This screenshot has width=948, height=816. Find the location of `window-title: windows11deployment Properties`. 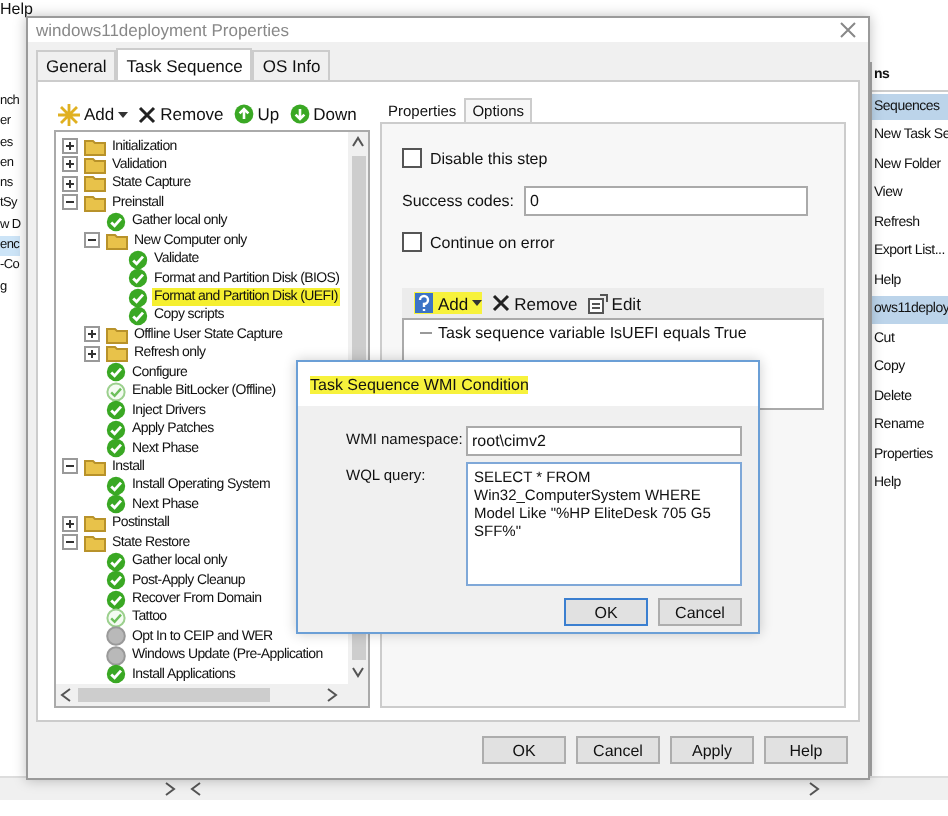

window-title: windows11deployment Properties is located at coordinates (162, 30).